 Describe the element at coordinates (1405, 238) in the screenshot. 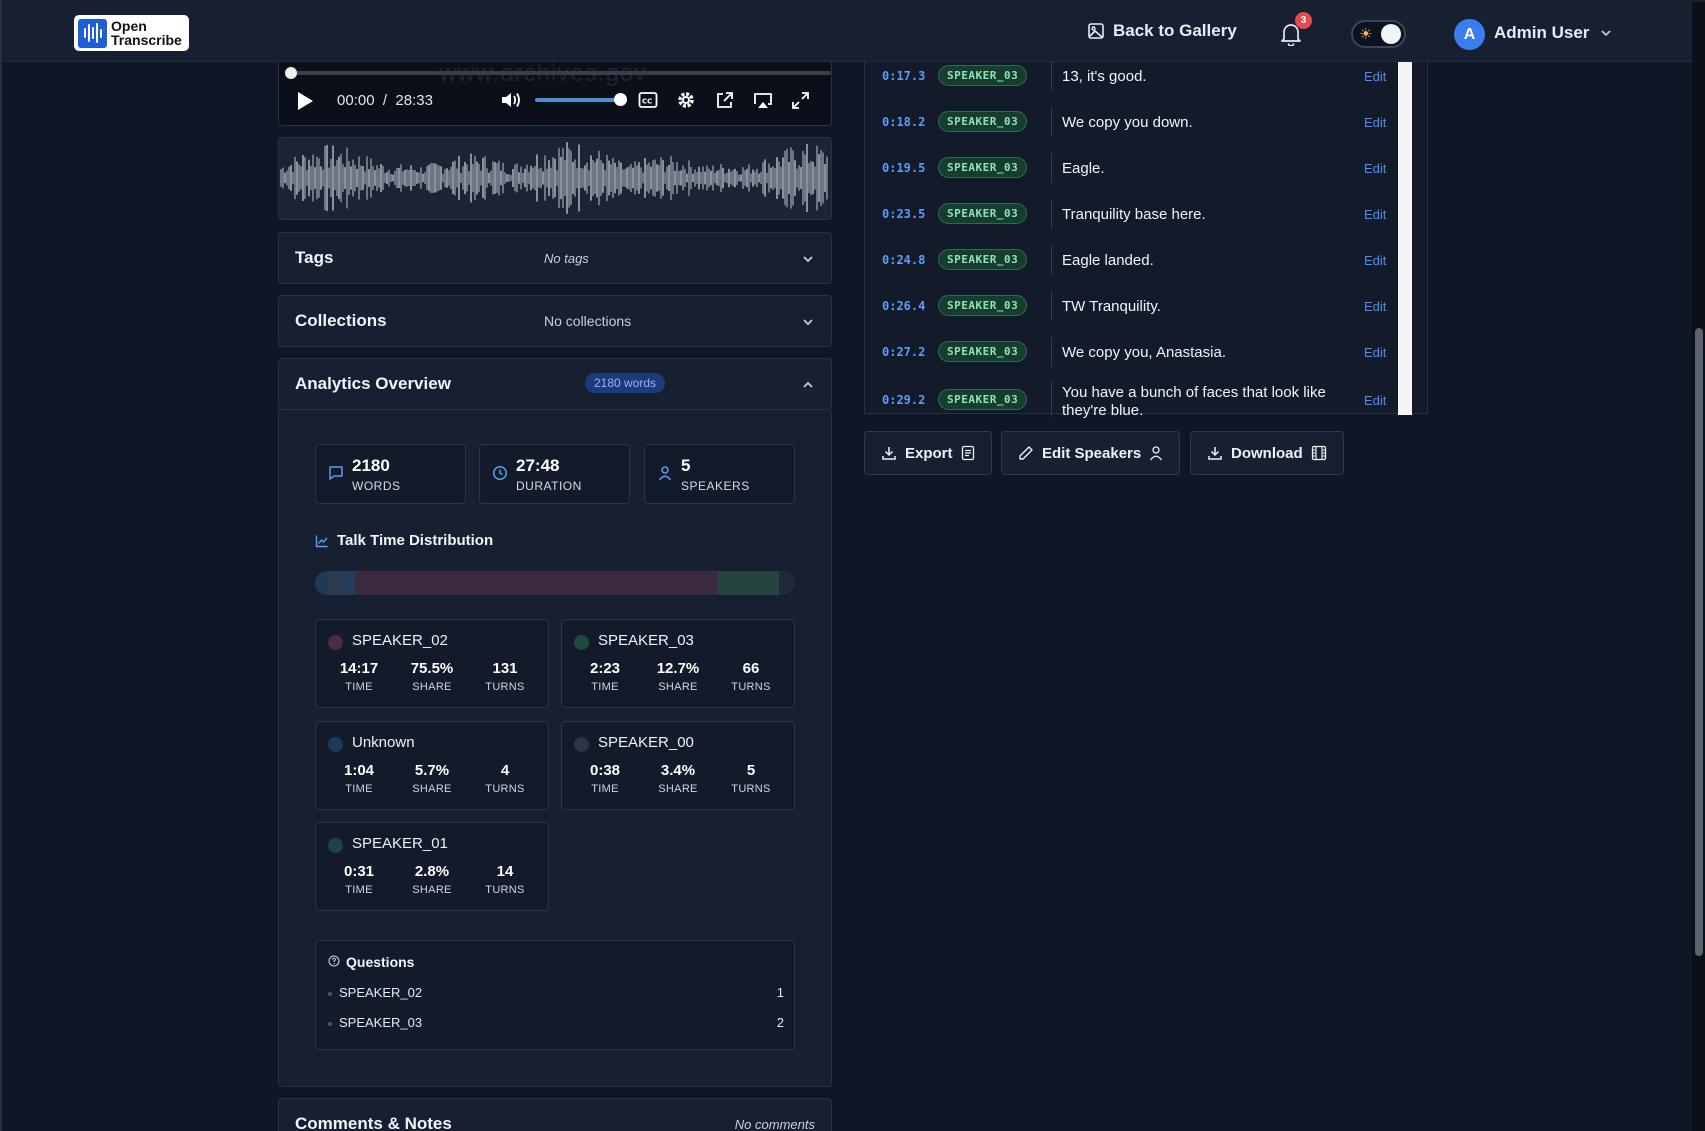

I see `transcript-scrollbar` at that location.